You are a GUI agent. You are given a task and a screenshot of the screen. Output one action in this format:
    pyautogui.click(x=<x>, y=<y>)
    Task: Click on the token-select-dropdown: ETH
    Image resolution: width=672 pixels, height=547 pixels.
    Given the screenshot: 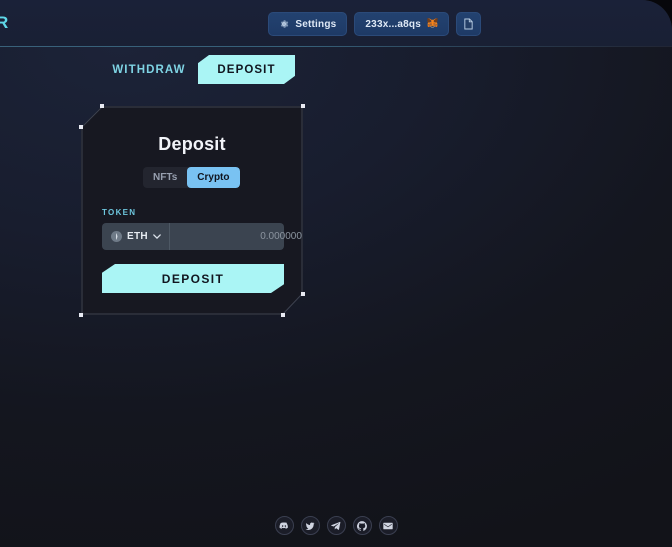 What is the action you would take?
    pyautogui.click(x=136, y=236)
    